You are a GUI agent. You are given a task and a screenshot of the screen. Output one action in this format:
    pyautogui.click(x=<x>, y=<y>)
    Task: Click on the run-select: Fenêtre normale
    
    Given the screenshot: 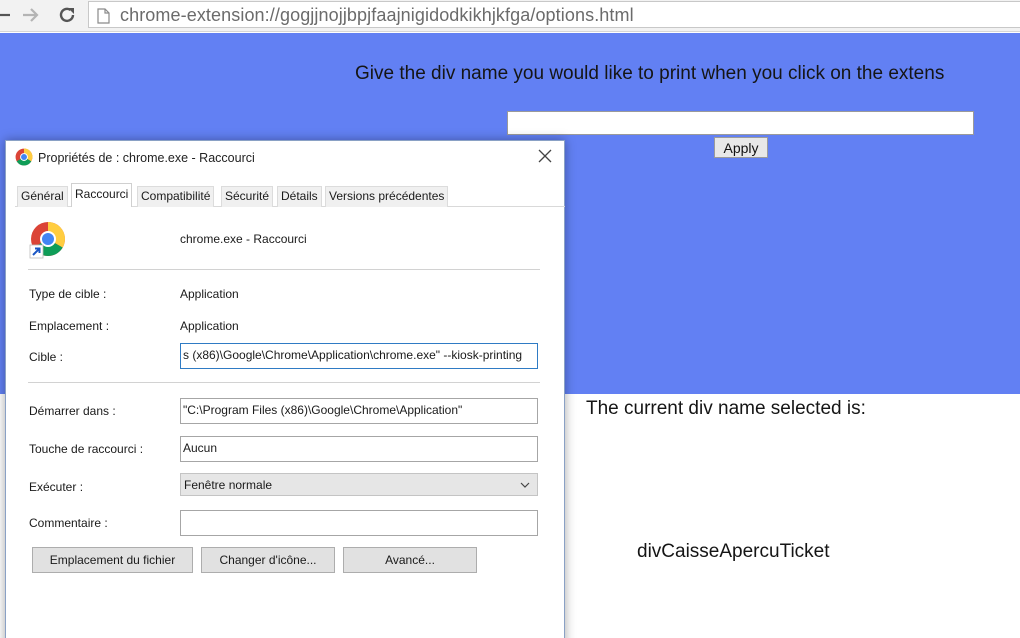 What is the action you would take?
    pyautogui.click(x=359, y=484)
    